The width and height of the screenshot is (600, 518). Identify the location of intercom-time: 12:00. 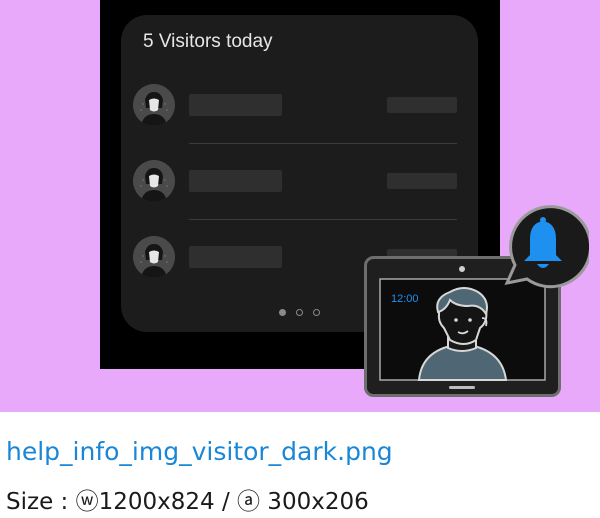
(405, 299).